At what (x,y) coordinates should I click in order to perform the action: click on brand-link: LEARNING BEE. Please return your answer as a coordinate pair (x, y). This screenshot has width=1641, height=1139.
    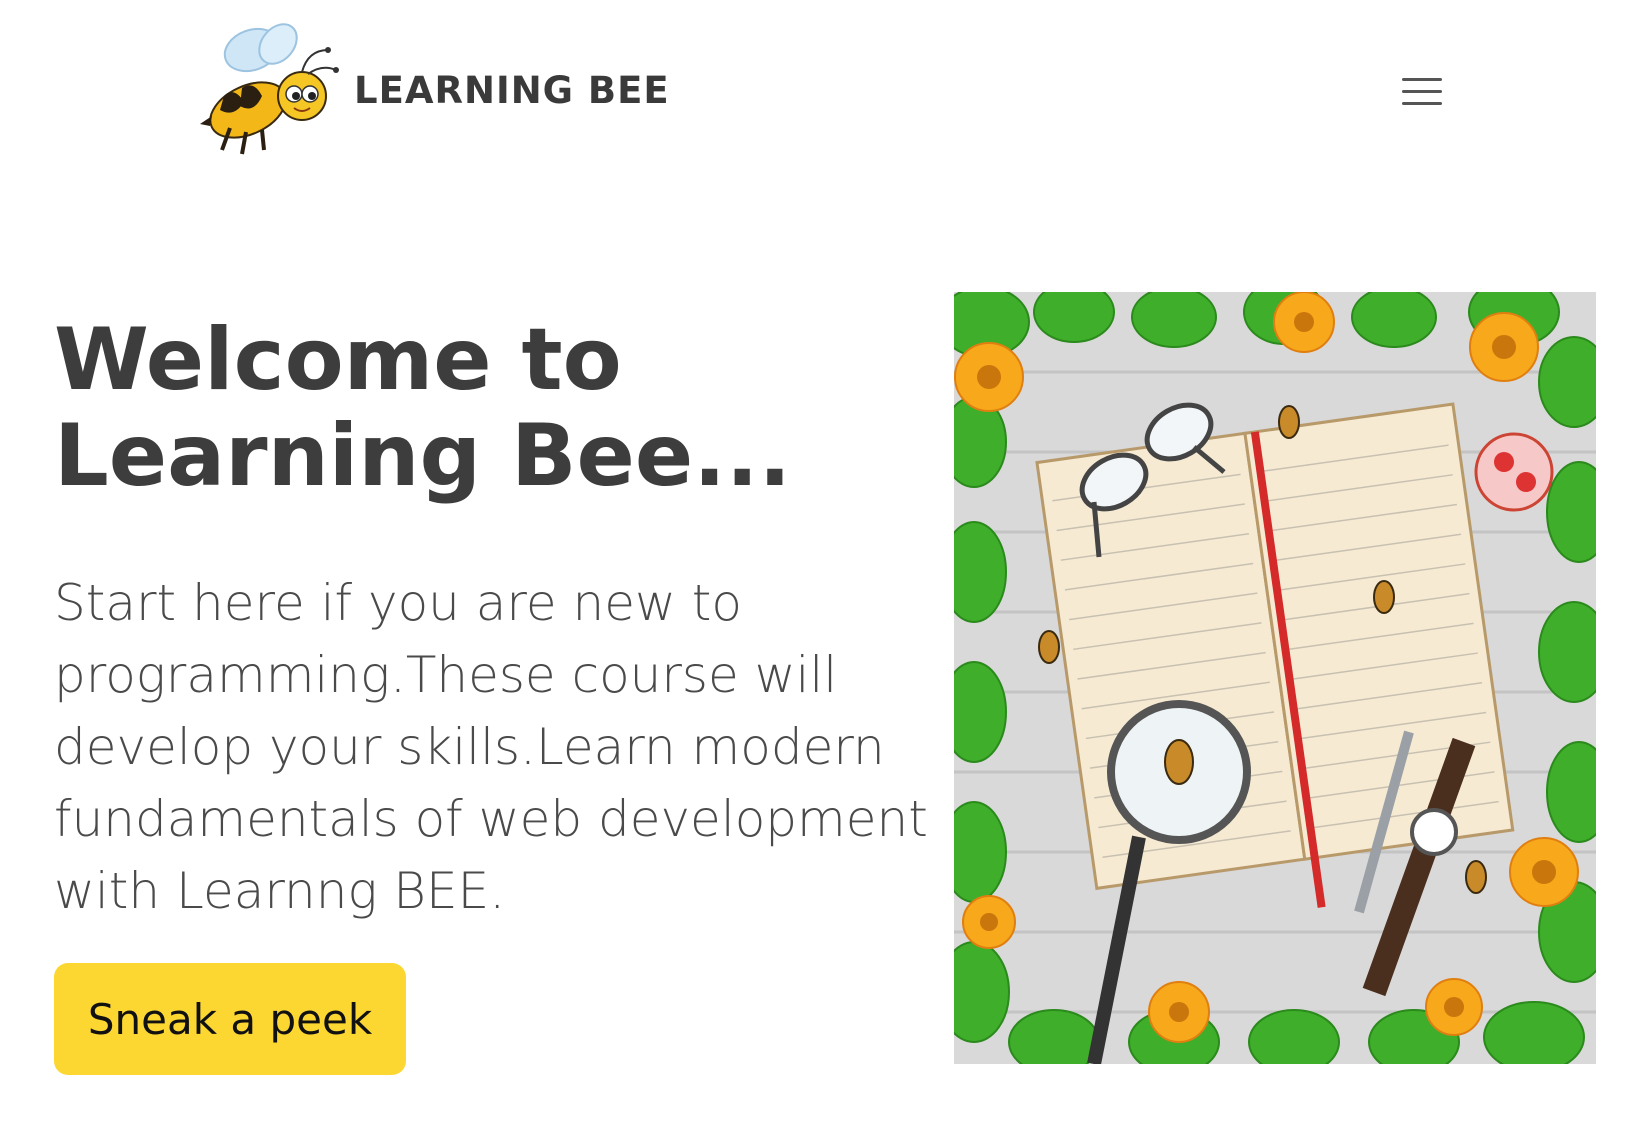
    Looking at the image, I should click on (430, 90).